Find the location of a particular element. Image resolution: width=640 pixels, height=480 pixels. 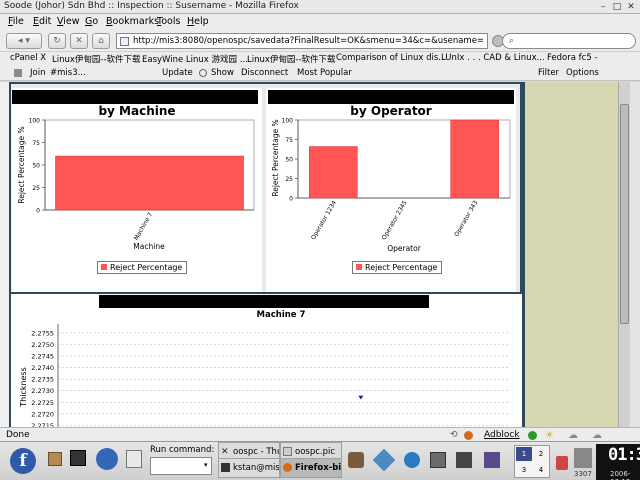

clock-time: 01:32 is located at coordinates (624, 455).